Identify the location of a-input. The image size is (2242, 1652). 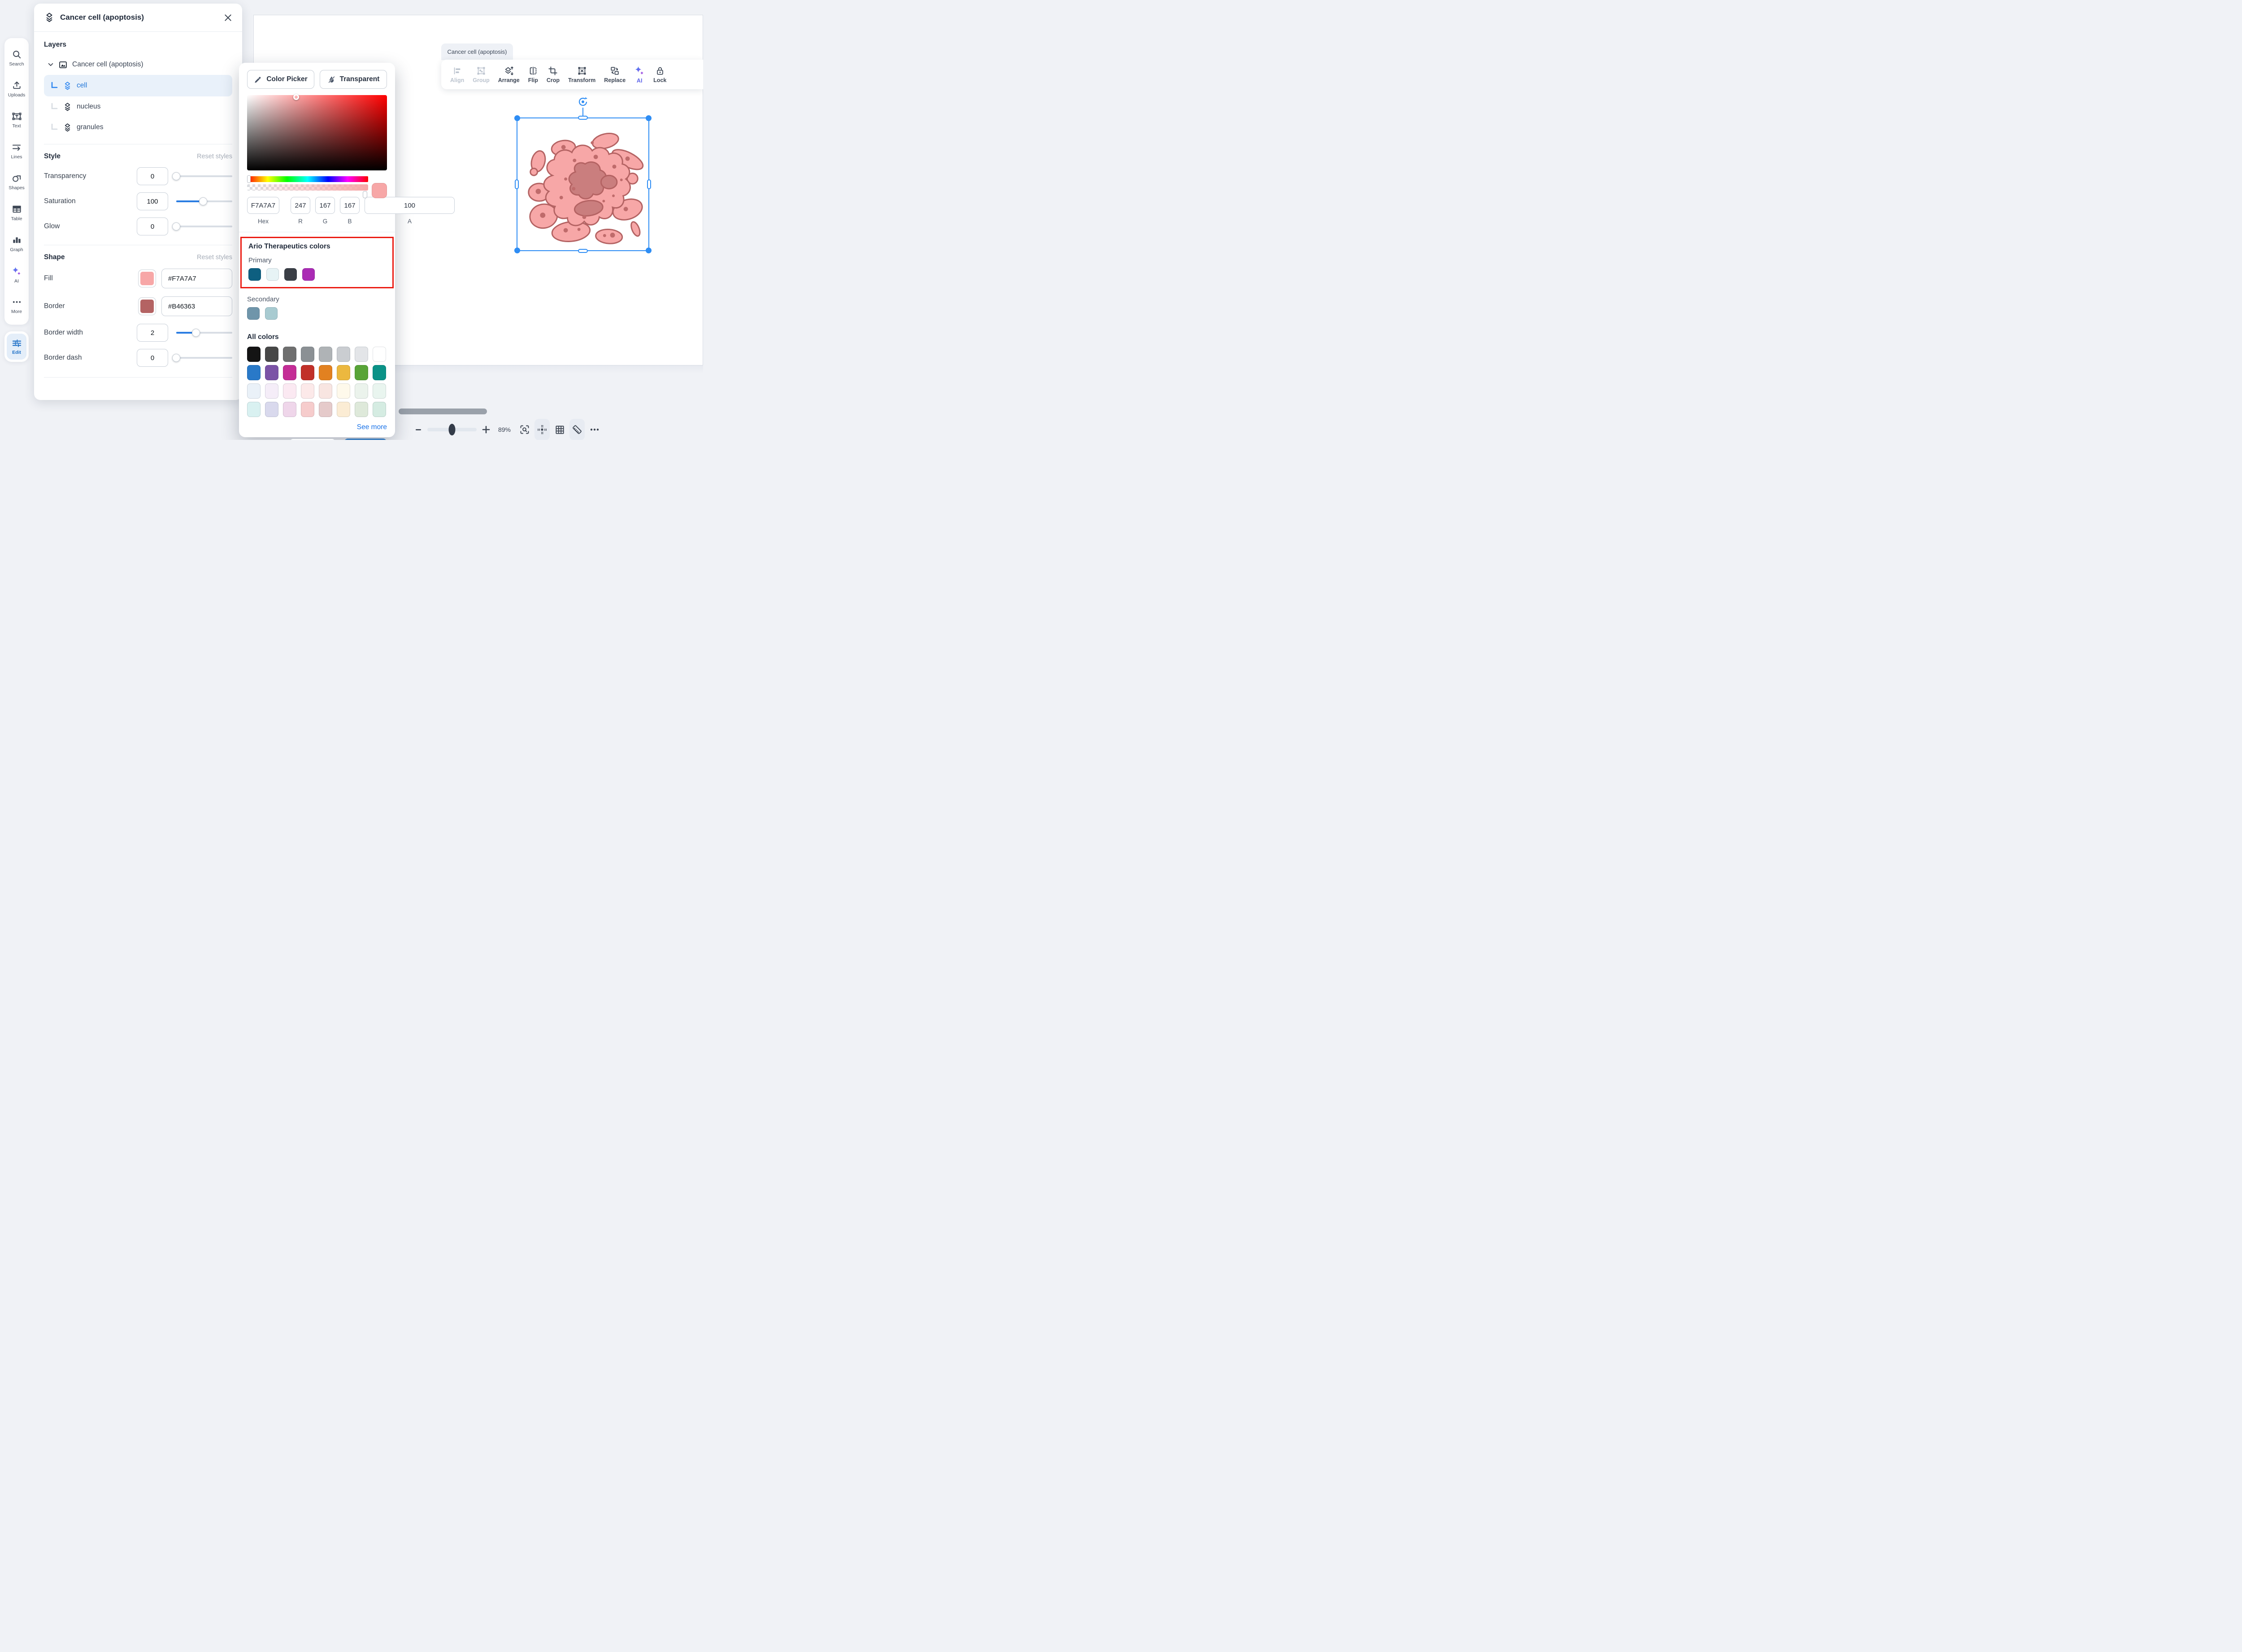
(410, 205).